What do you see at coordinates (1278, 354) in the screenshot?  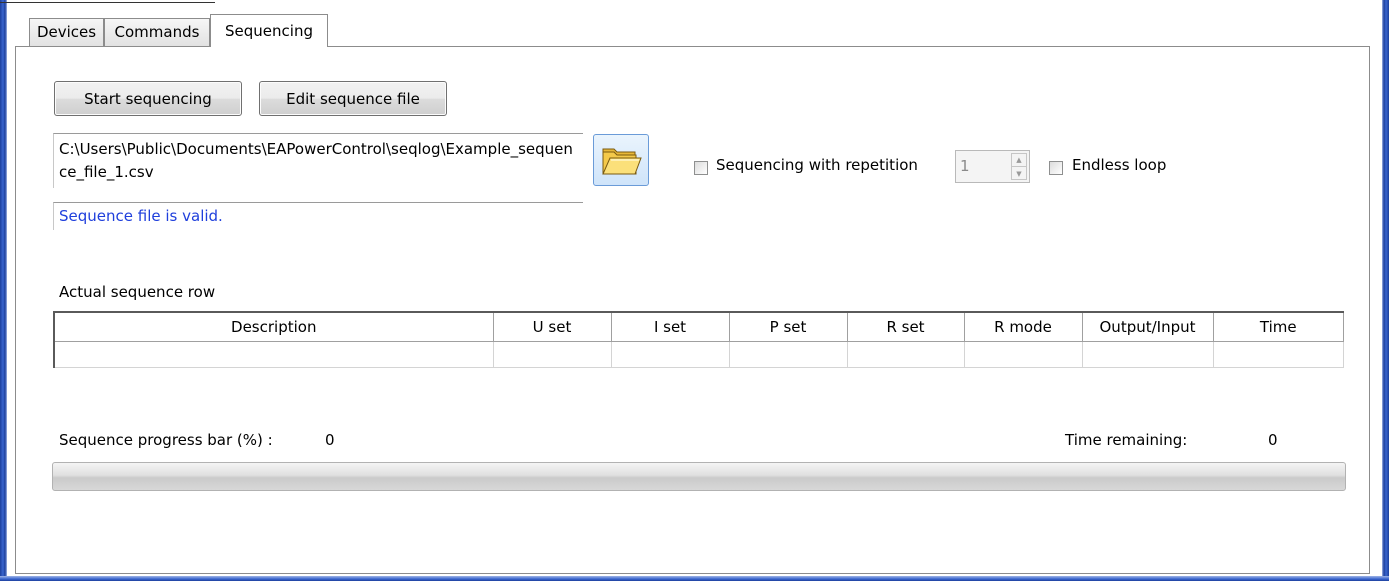 I see `cell-time` at bounding box center [1278, 354].